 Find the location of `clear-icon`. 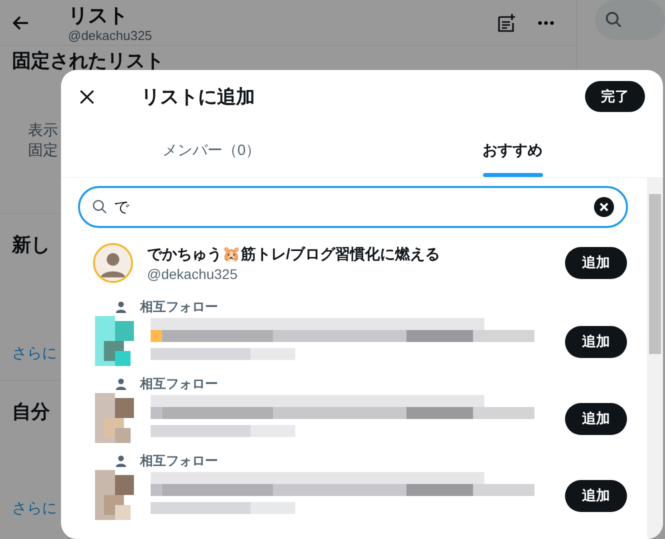

clear-icon is located at coordinates (604, 207).